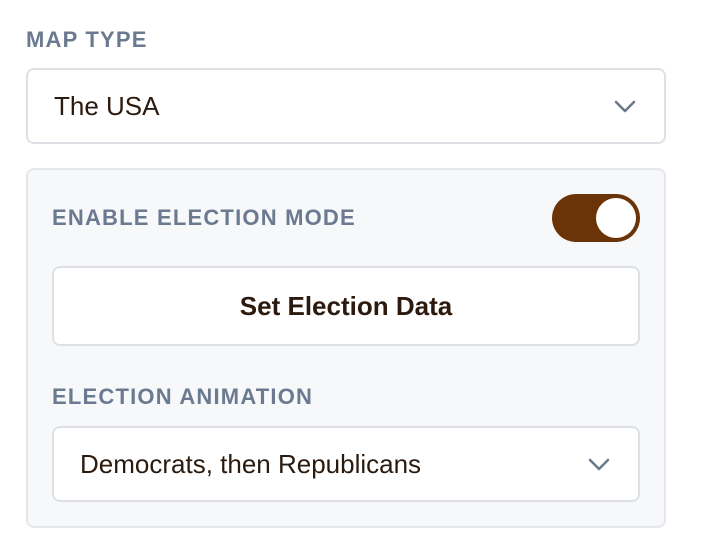  I want to click on election-animation-select: Democrats, then Republicans, so click(346, 464).